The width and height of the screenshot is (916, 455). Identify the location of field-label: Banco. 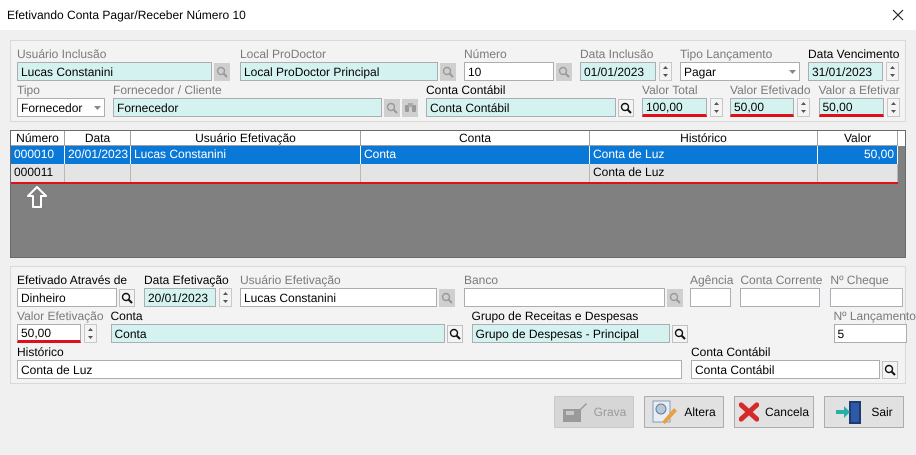
(482, 280).